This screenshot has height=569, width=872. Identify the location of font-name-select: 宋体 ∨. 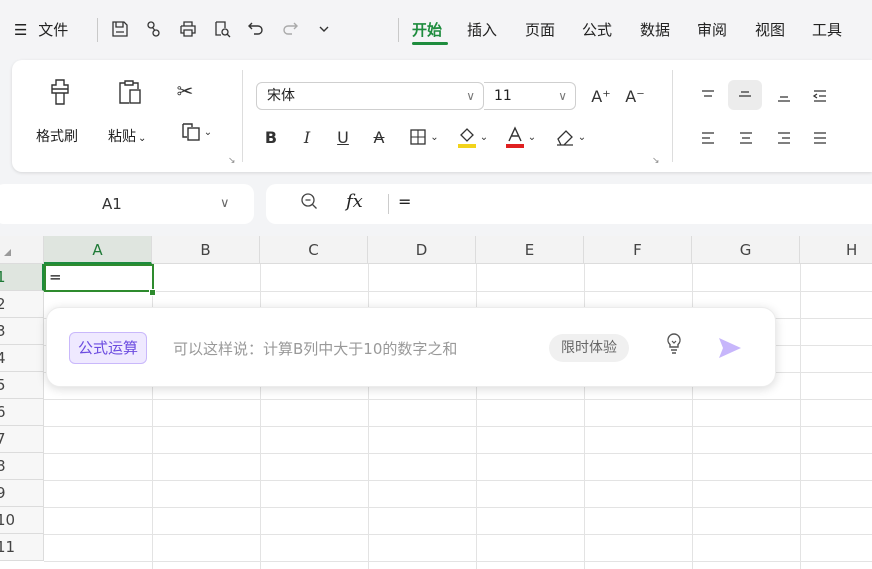
(370, 96).